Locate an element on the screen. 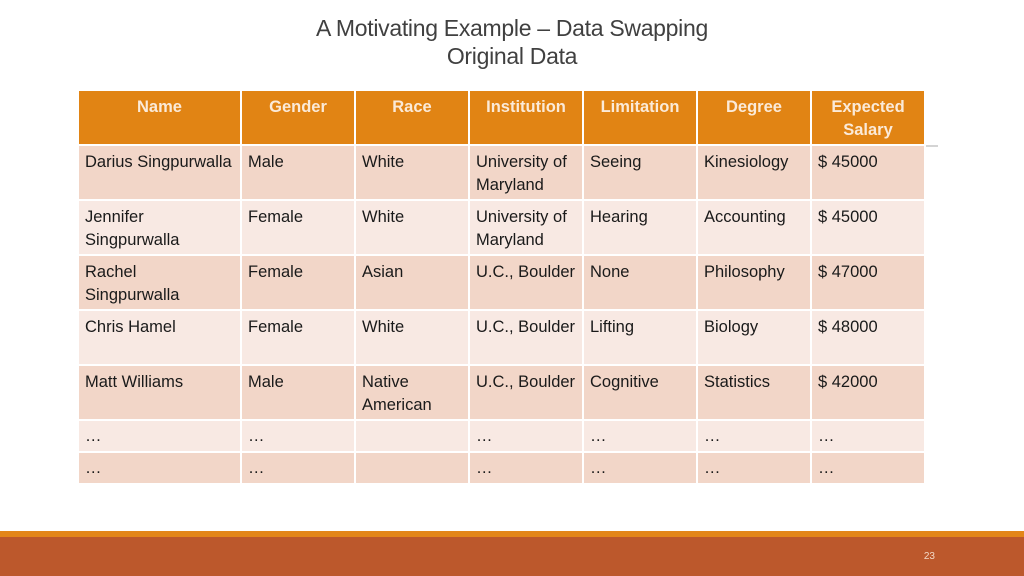 The height and width of the screenshot is (576, 1024). cell-name: Chris Hamel is located at coordinates (159, 337).